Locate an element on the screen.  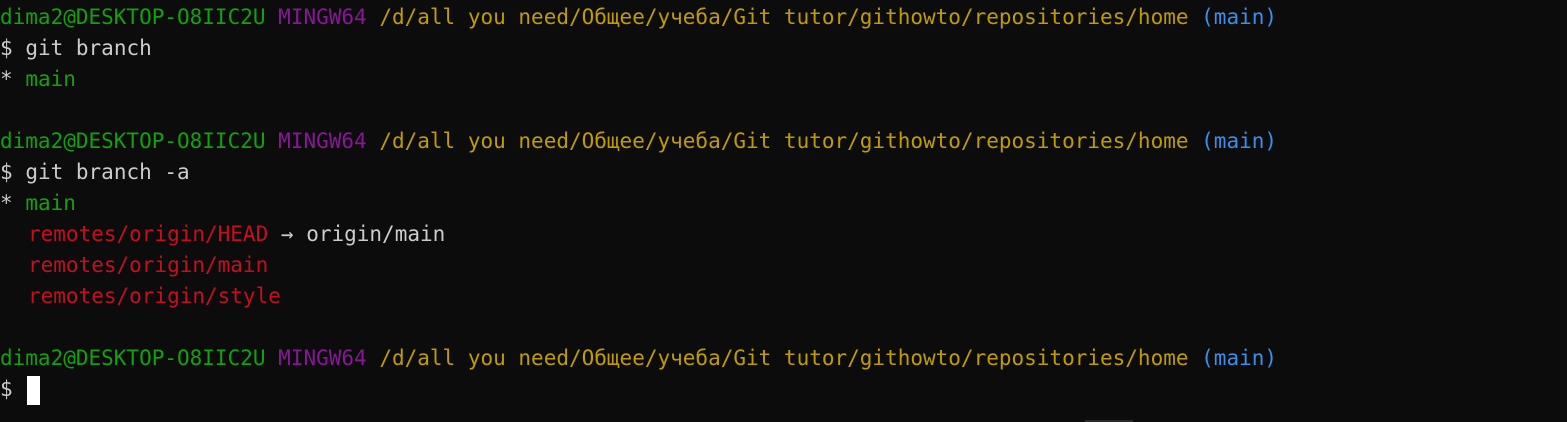
input-line: $ is located at coordinates (783, 389).